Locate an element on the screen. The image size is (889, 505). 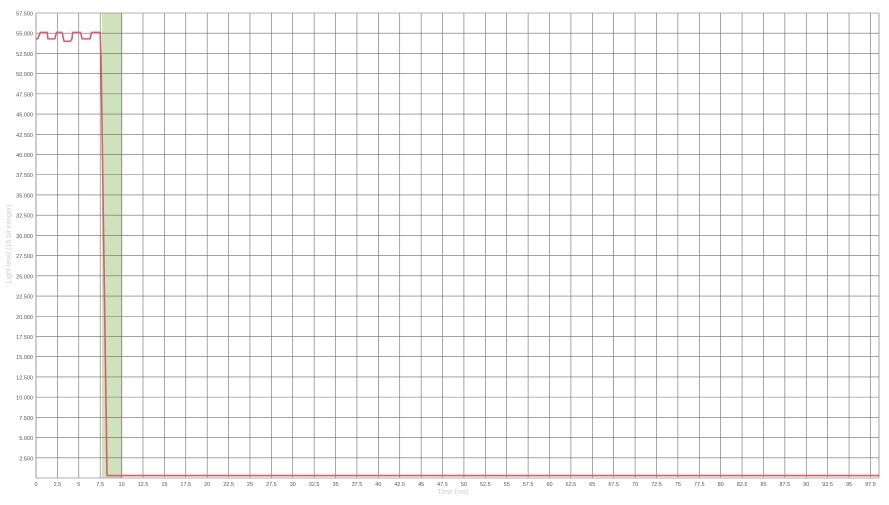
x-tick-label: 85 is located at coordinates (763, 485).